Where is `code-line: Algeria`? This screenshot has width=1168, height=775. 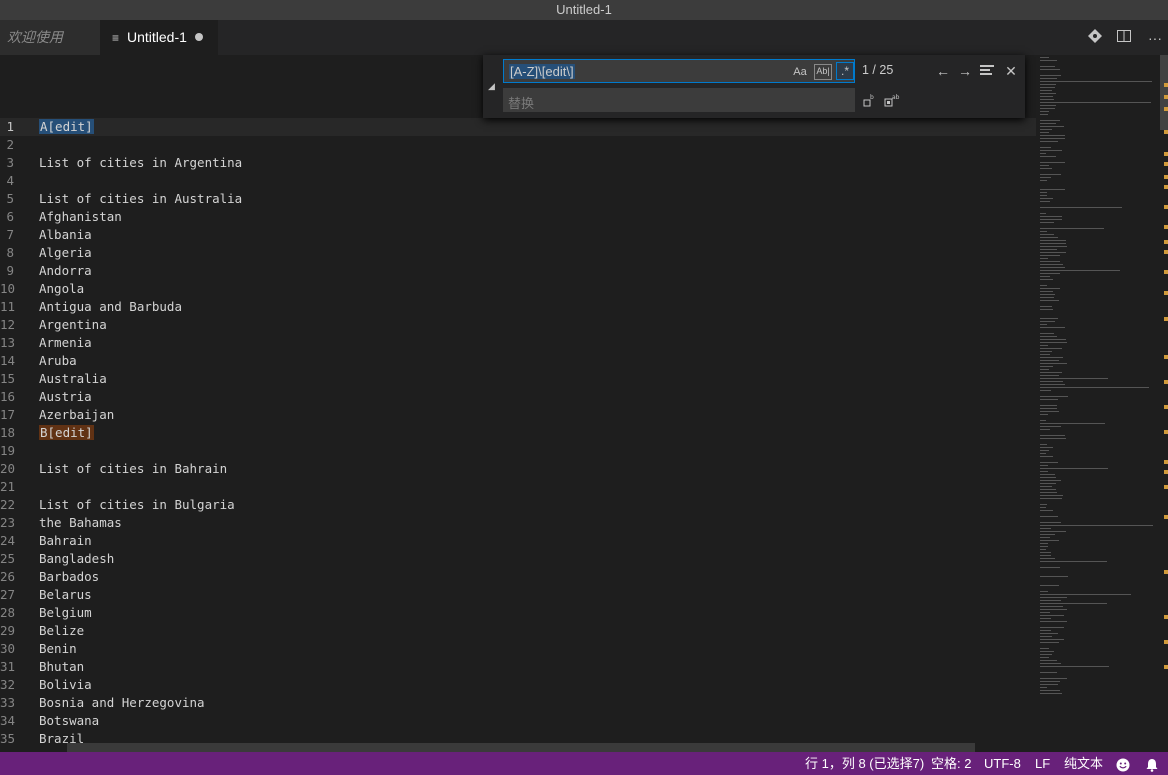 code-line: Algeria is located at coordinates (534, 253).